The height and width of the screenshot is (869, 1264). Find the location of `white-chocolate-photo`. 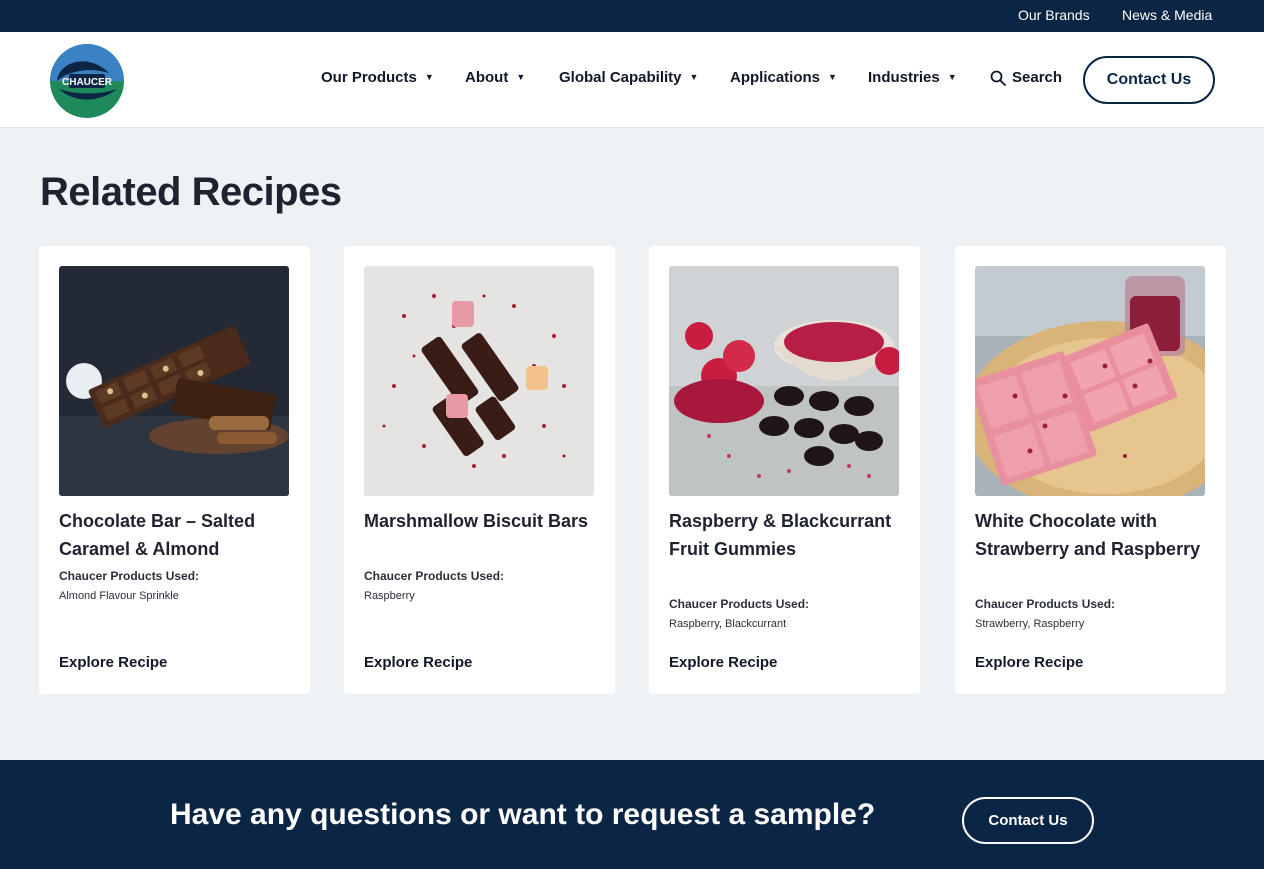

white-chocolate-photo is located at coordinates (1090, 381).